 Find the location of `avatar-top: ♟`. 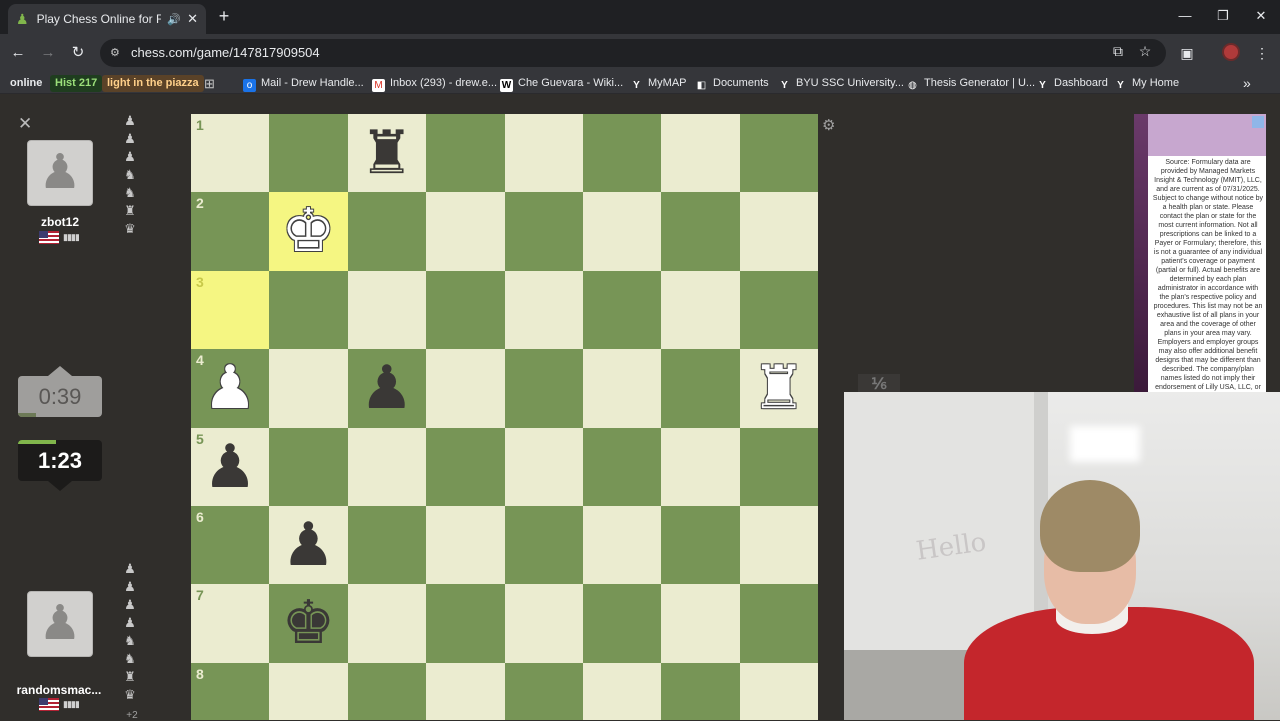

avatar-top: ♟ is located at coordinates (60, 173).